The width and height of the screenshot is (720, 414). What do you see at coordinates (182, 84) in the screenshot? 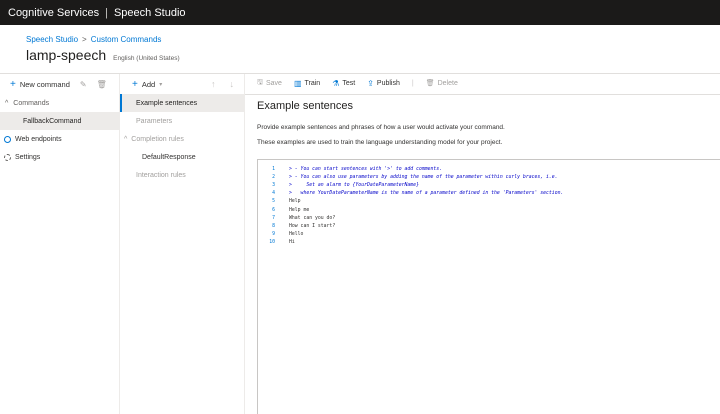
I see `sections-toolbar: + Add ▾ ↑ ↓` at bounding box center [182, 84].